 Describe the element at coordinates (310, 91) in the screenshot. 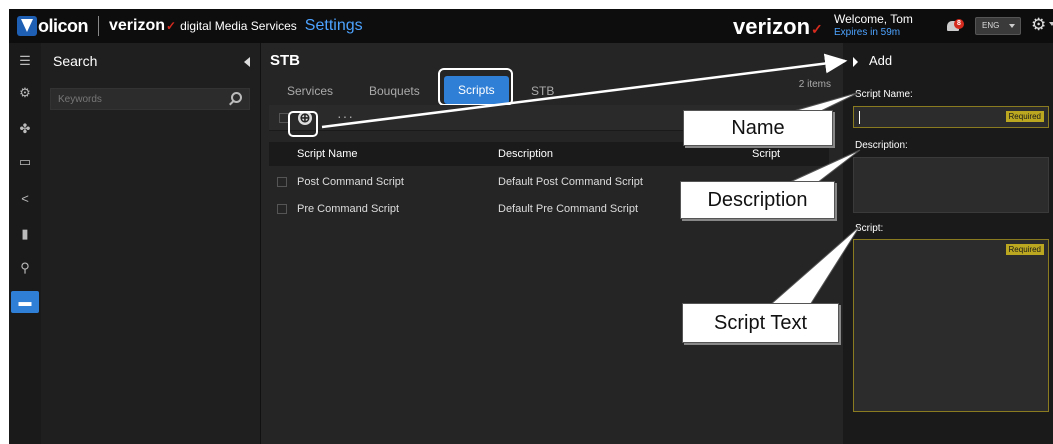

I see `tab-services: Services` at that location.